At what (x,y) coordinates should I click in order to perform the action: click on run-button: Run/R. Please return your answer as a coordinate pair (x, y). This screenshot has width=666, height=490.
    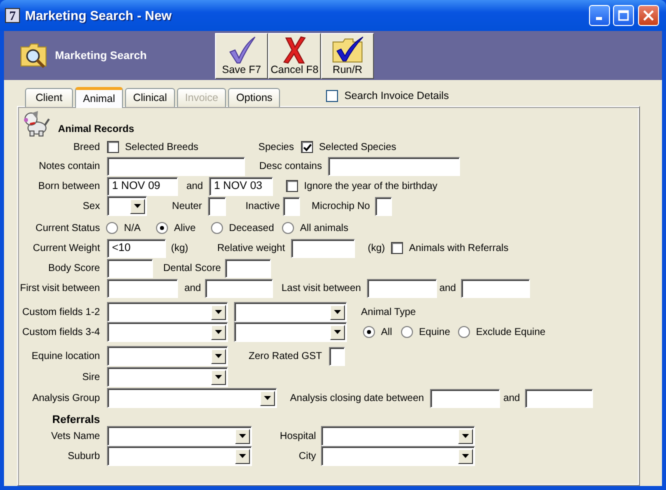
    Looking at the image, I should click on (347, 55).